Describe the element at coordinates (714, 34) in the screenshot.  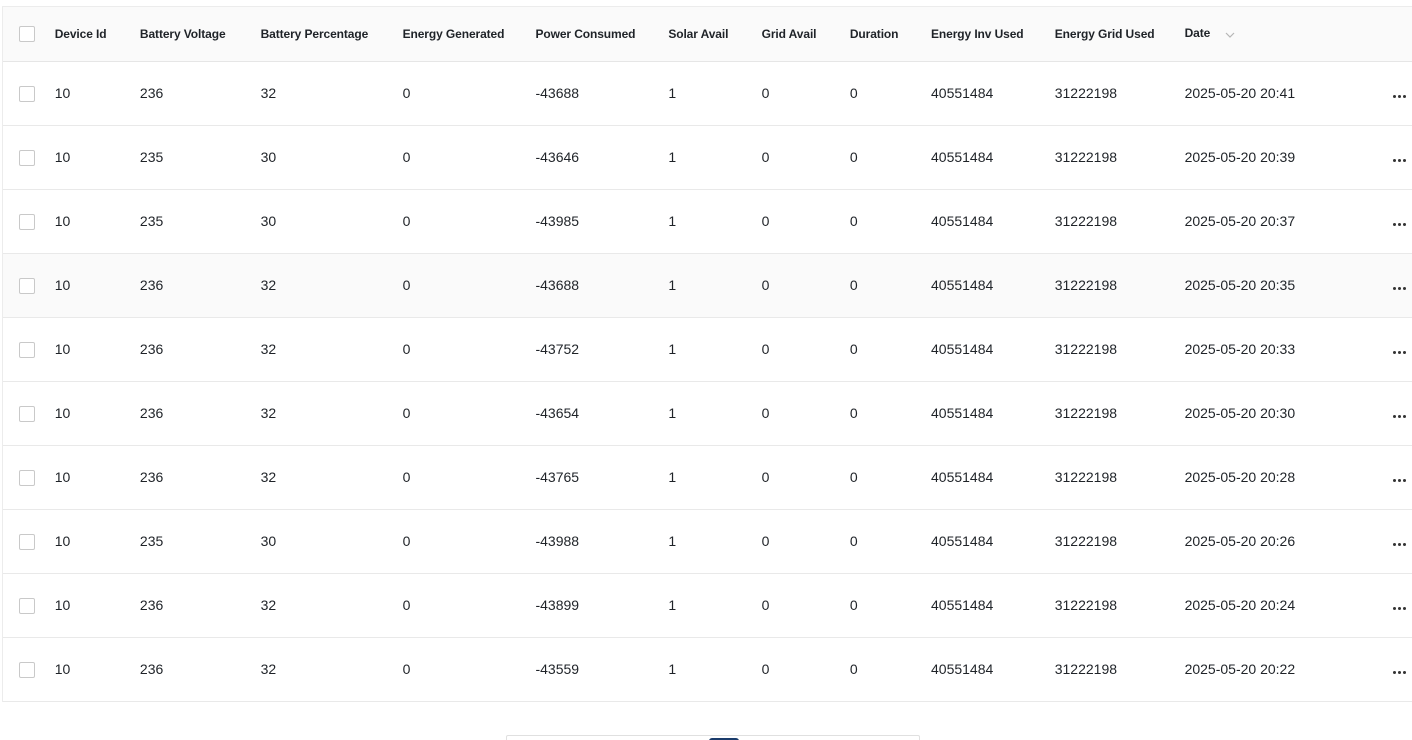
I see `column-header-solar-avail: Solar Avail` at that location.